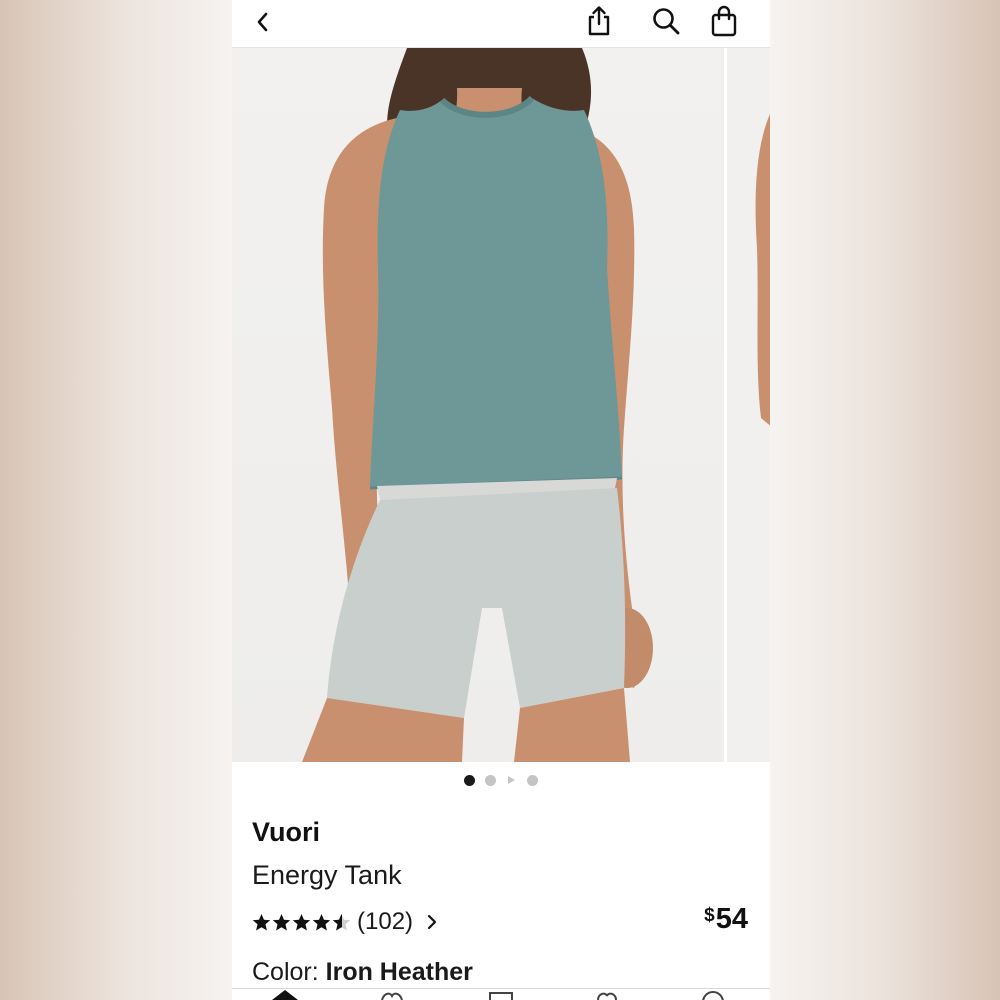 This screenshot has width=1000, height=1000. Describe the element at coordinates (385, 921) in the screenshot. I see `review-count: (102)` at that location.